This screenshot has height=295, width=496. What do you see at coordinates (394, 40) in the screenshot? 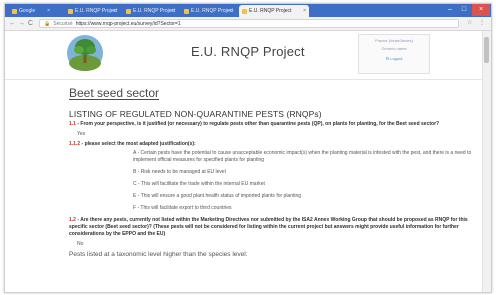
I see `user-name: France (Inrae/Anses)` at bounding box center [394, 40].